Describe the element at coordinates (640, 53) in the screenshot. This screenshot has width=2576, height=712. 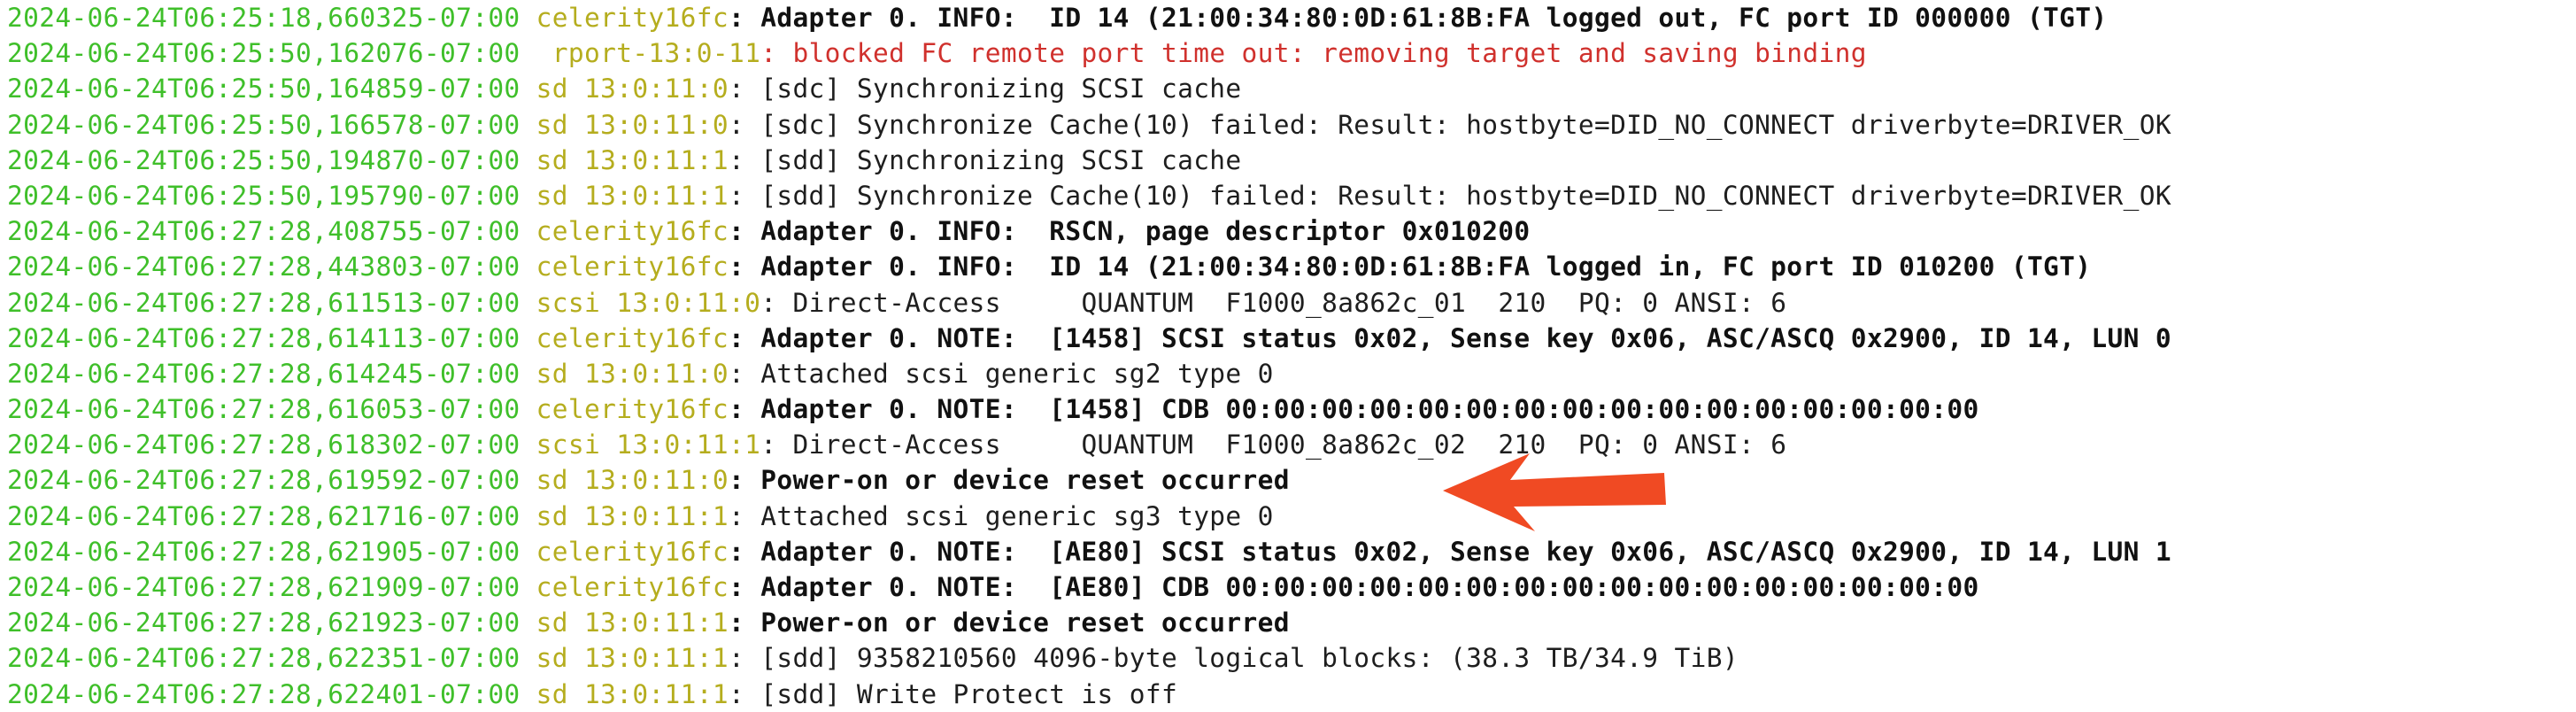
I see `log-source: rport-13:0-11` at that location.